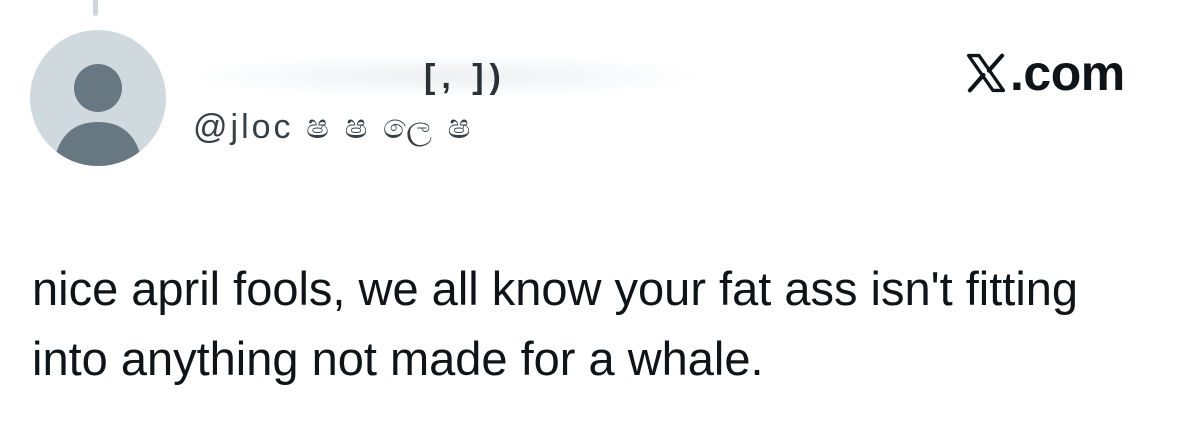  I want to click on user-handle: @jloc ෂ ෂ ලෙ ෂ, so click(333, 127).